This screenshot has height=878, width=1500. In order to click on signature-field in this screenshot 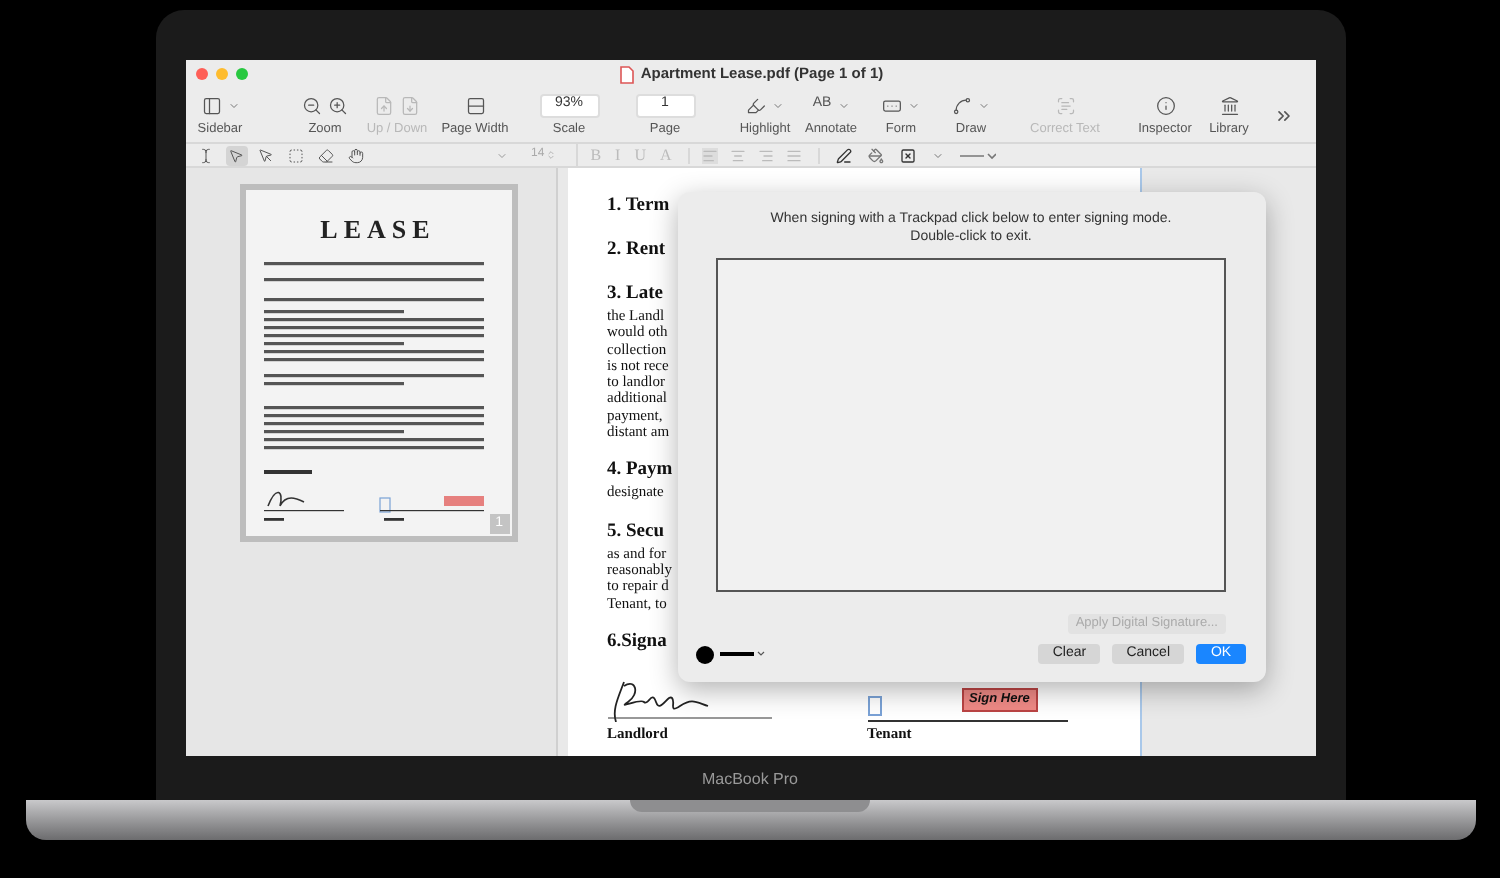, I will do `click(874, 705)`.